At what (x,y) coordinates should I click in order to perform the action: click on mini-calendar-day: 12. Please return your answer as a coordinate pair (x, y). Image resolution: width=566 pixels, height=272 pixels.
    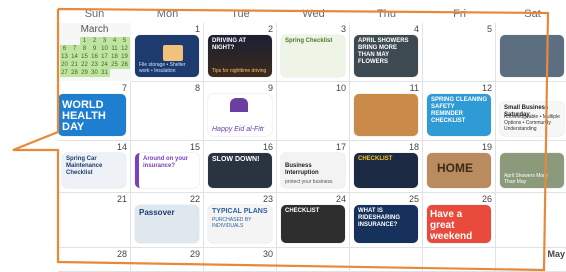
    Looking at the image, I should click on (124, 49).